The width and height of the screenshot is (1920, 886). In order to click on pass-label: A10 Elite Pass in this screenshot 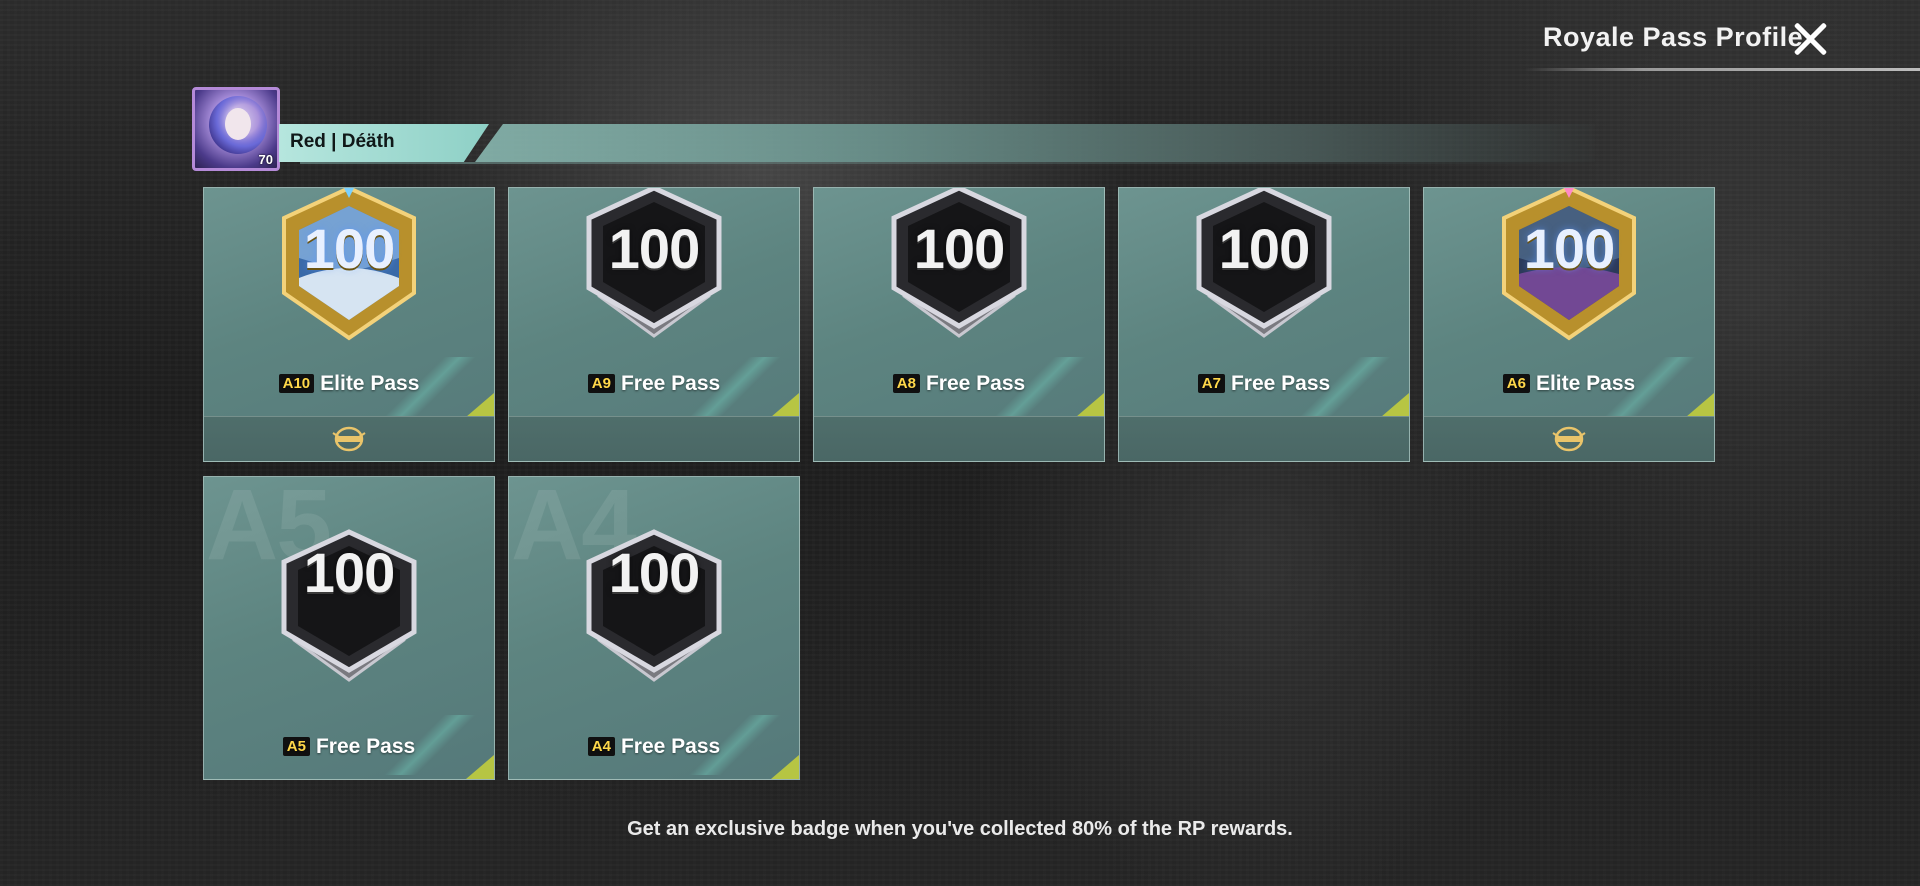, I will do `click(349, 384)`.